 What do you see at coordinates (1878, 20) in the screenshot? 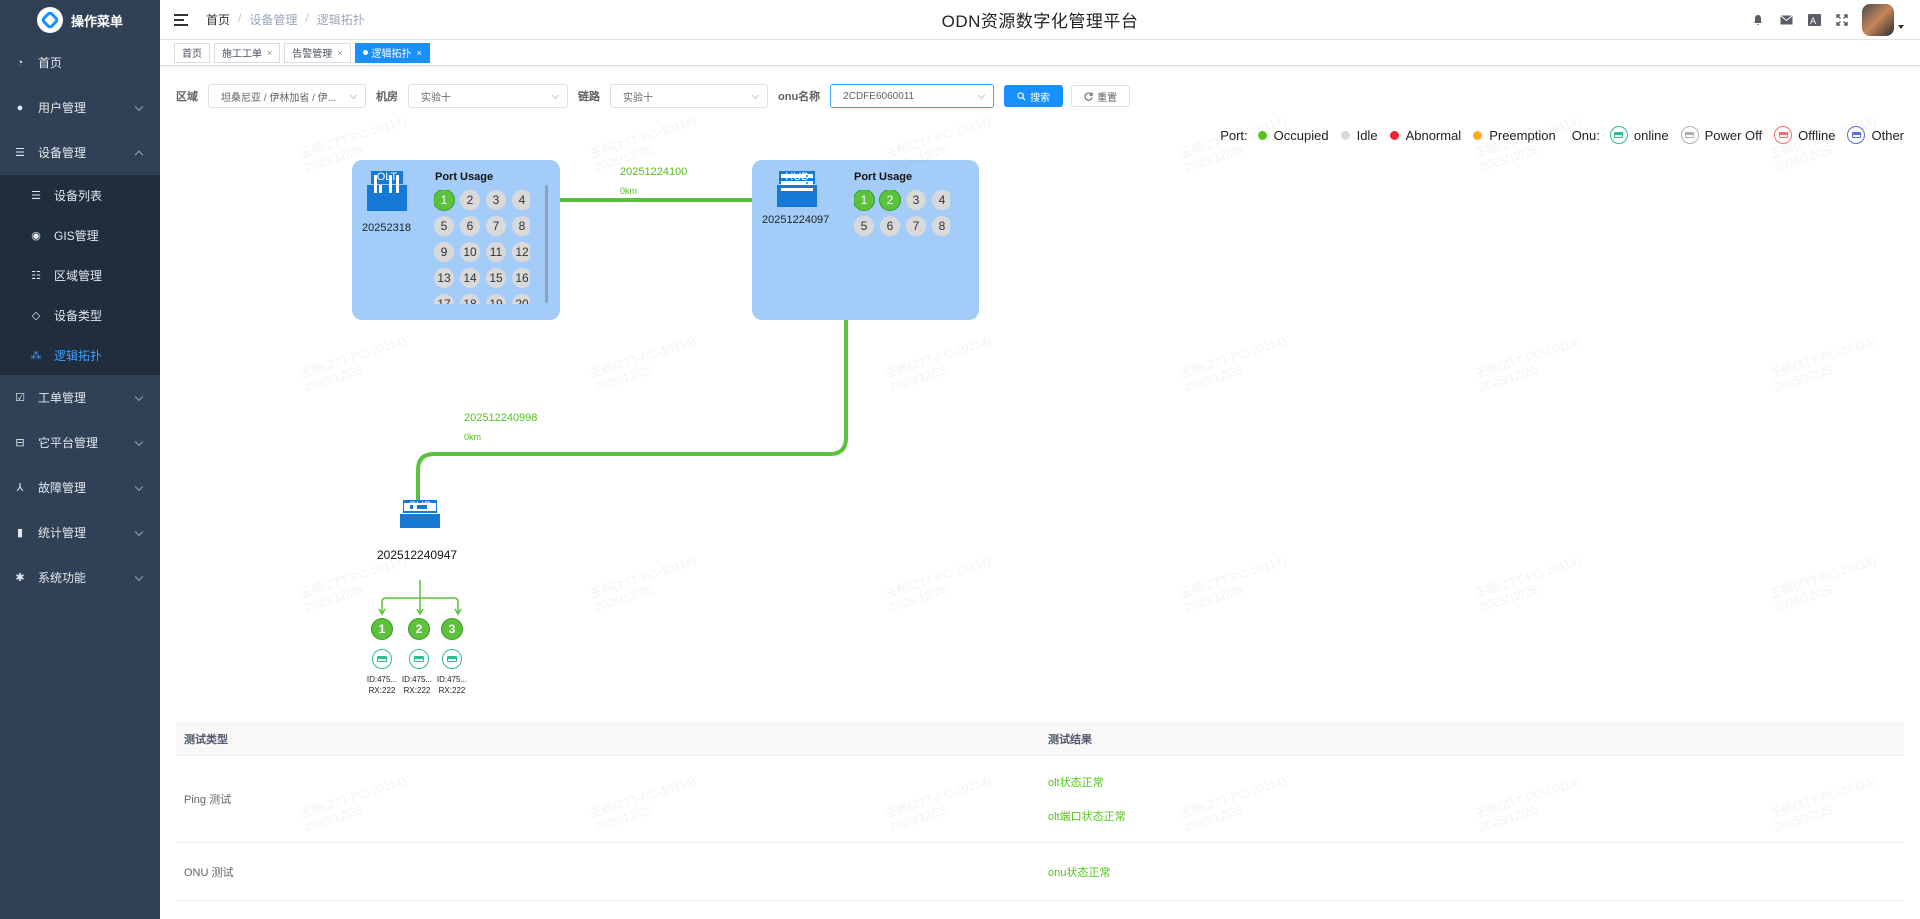
I see `avatar` at bounding box center [1878, 20].